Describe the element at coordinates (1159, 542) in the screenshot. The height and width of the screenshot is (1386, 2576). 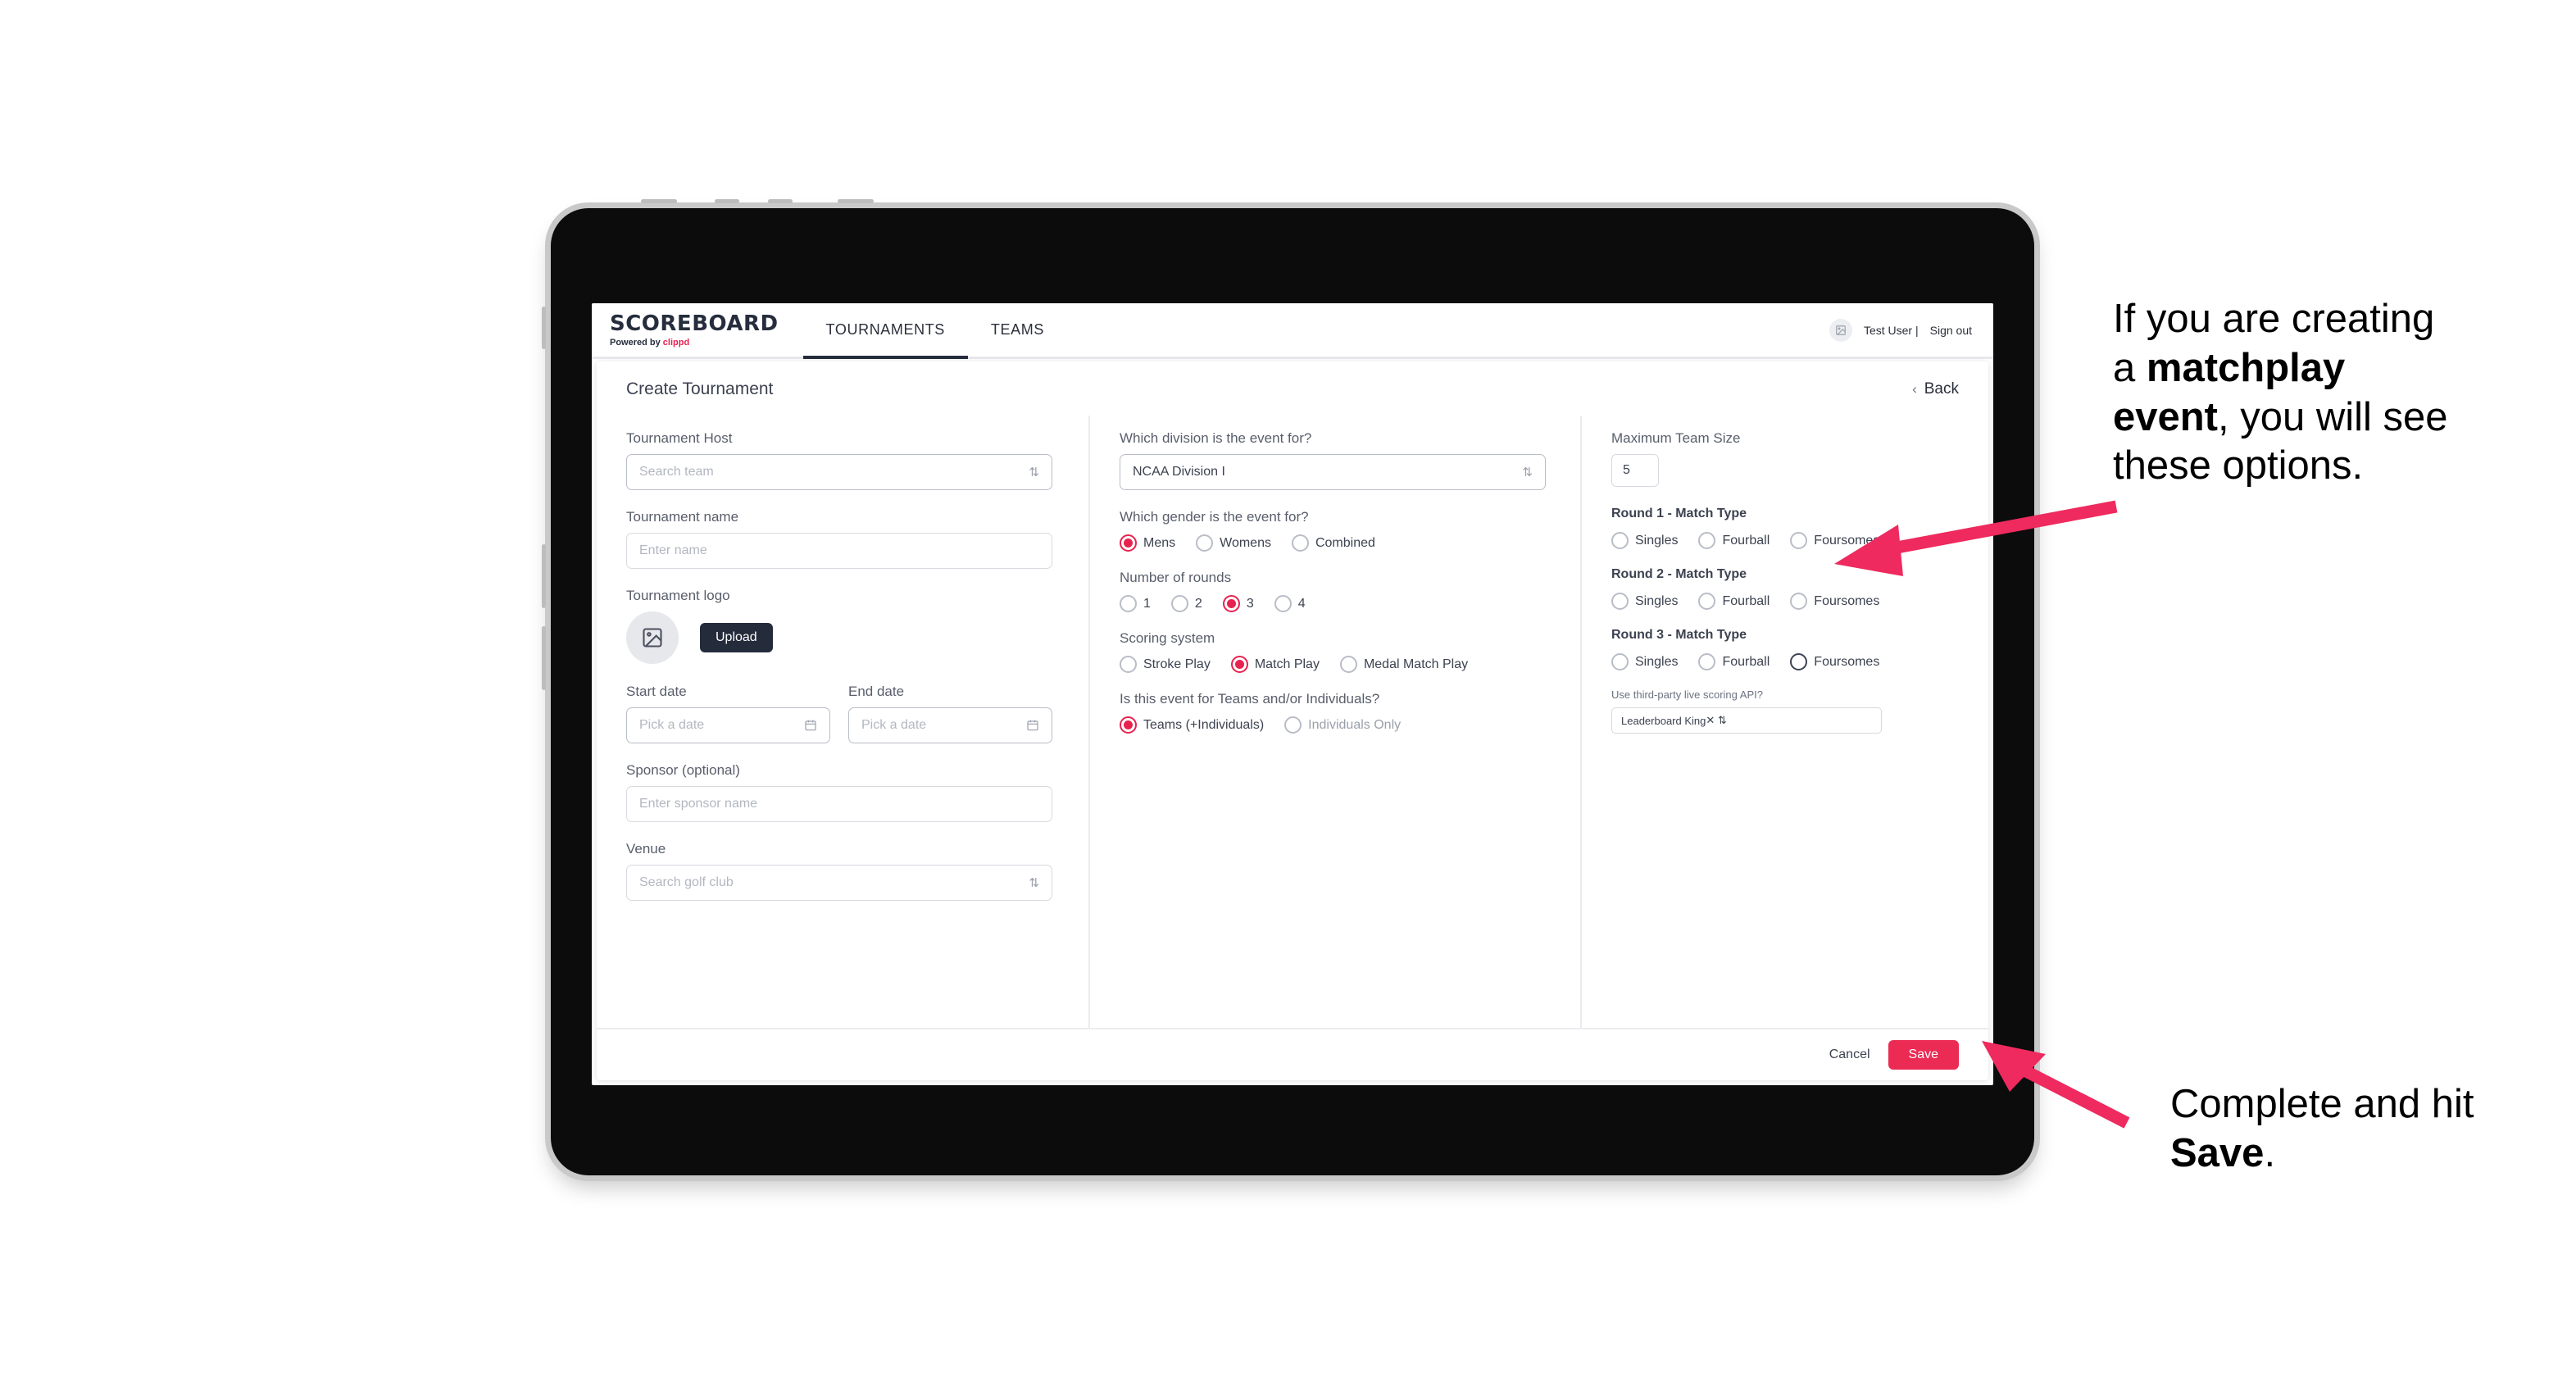
I see `radio-label: Mens` at that location.